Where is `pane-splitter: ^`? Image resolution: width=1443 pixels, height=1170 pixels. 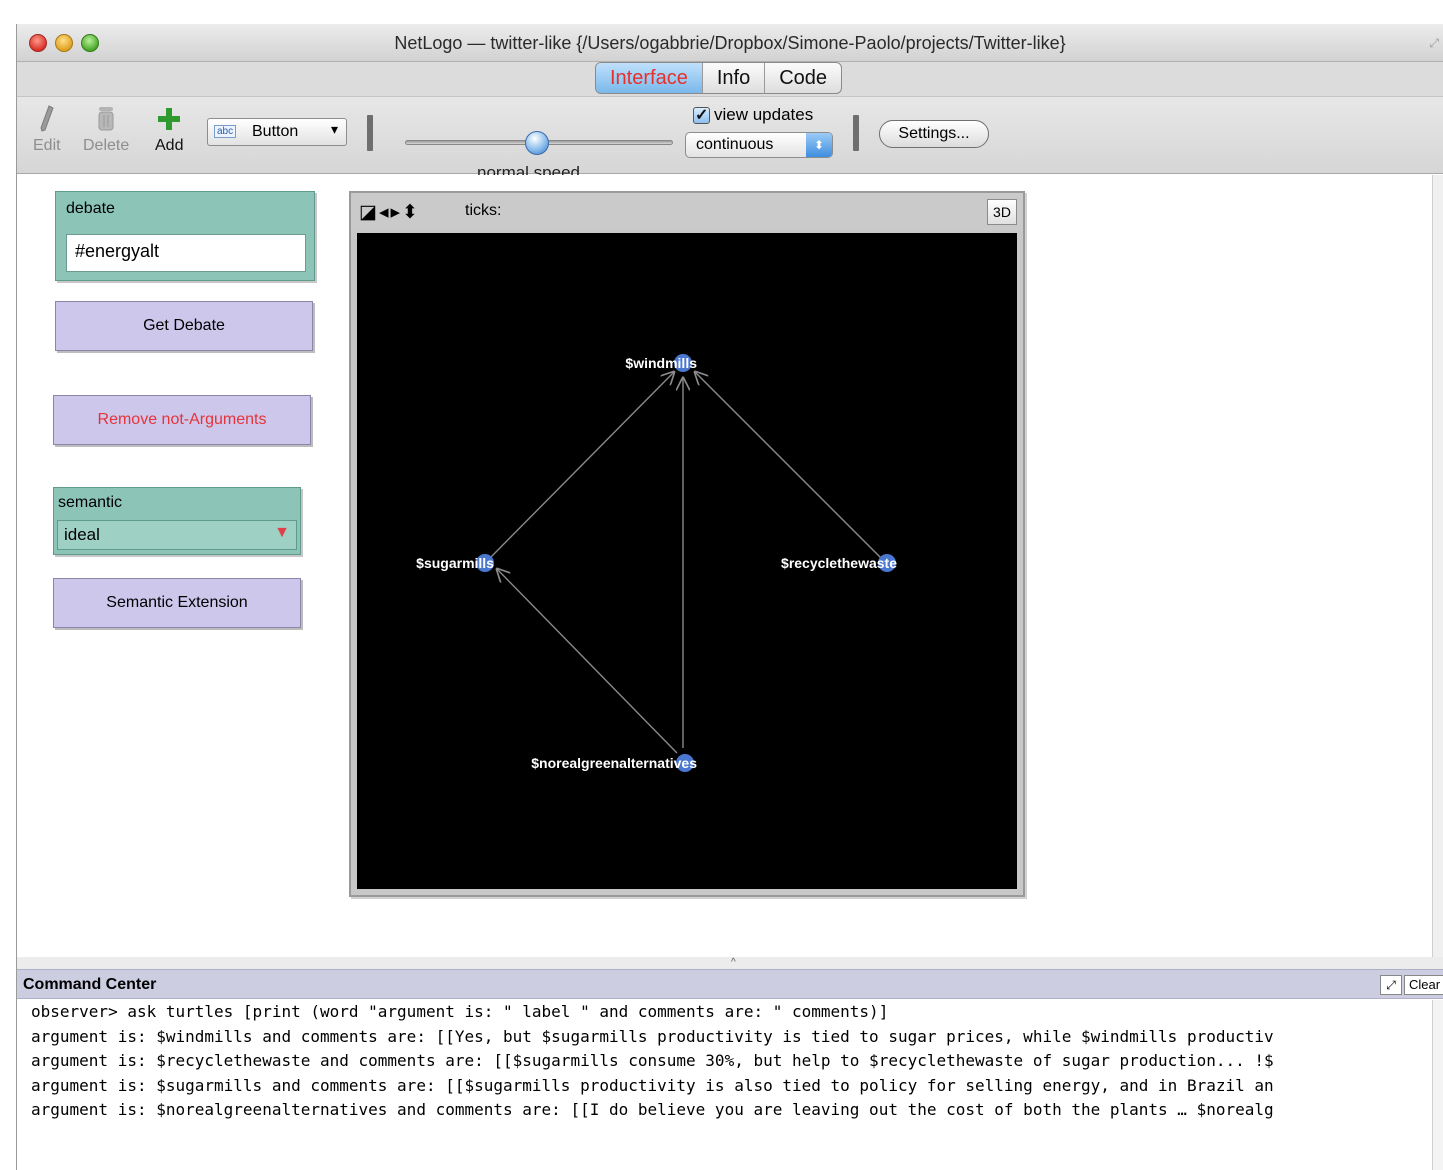
pane-splitter: ^ is located at coordinates (730, 963).